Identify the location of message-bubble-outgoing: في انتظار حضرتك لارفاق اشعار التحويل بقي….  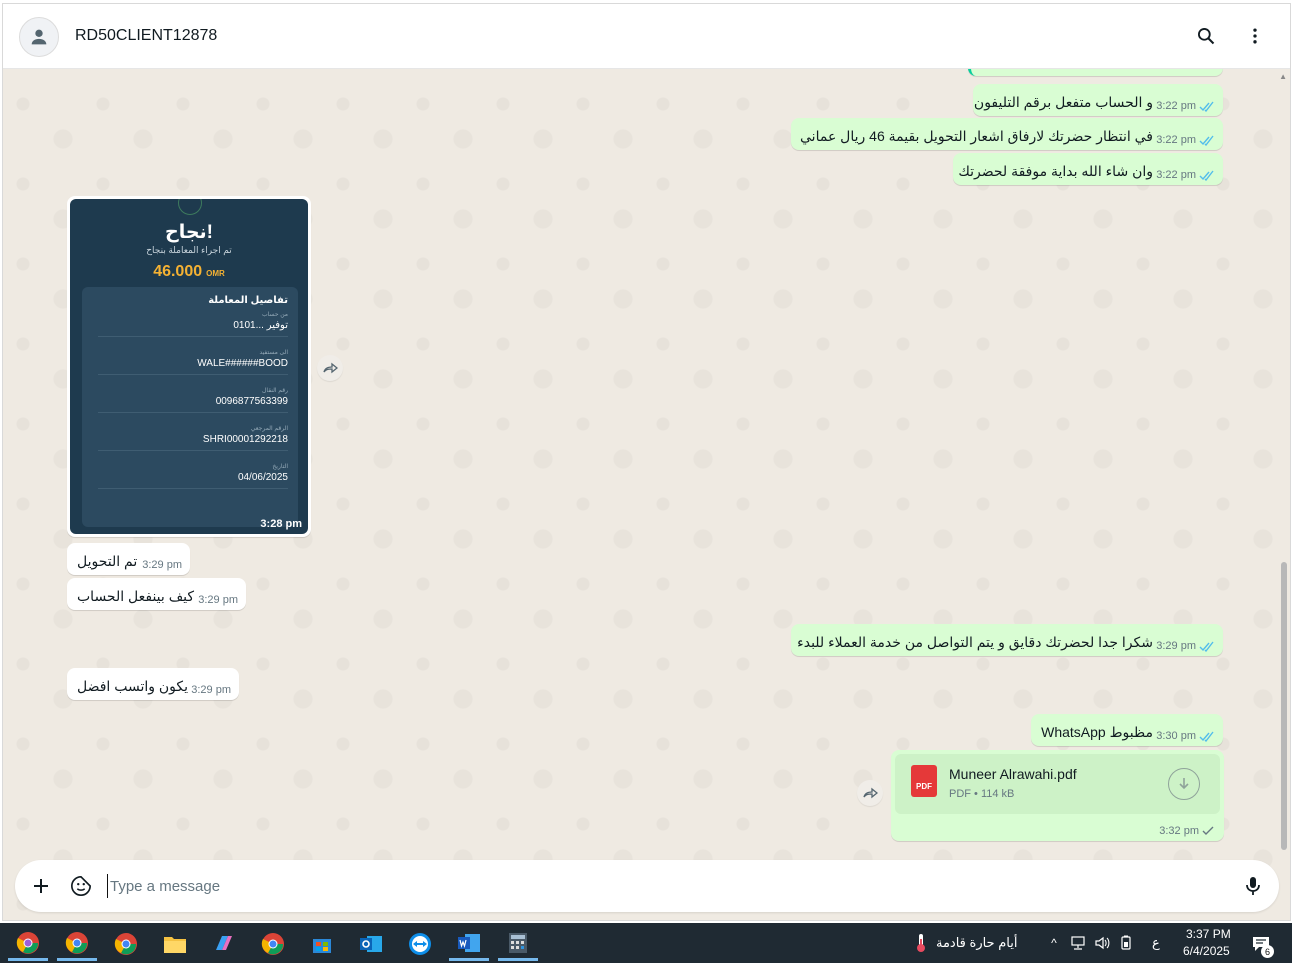
(1007, 134).